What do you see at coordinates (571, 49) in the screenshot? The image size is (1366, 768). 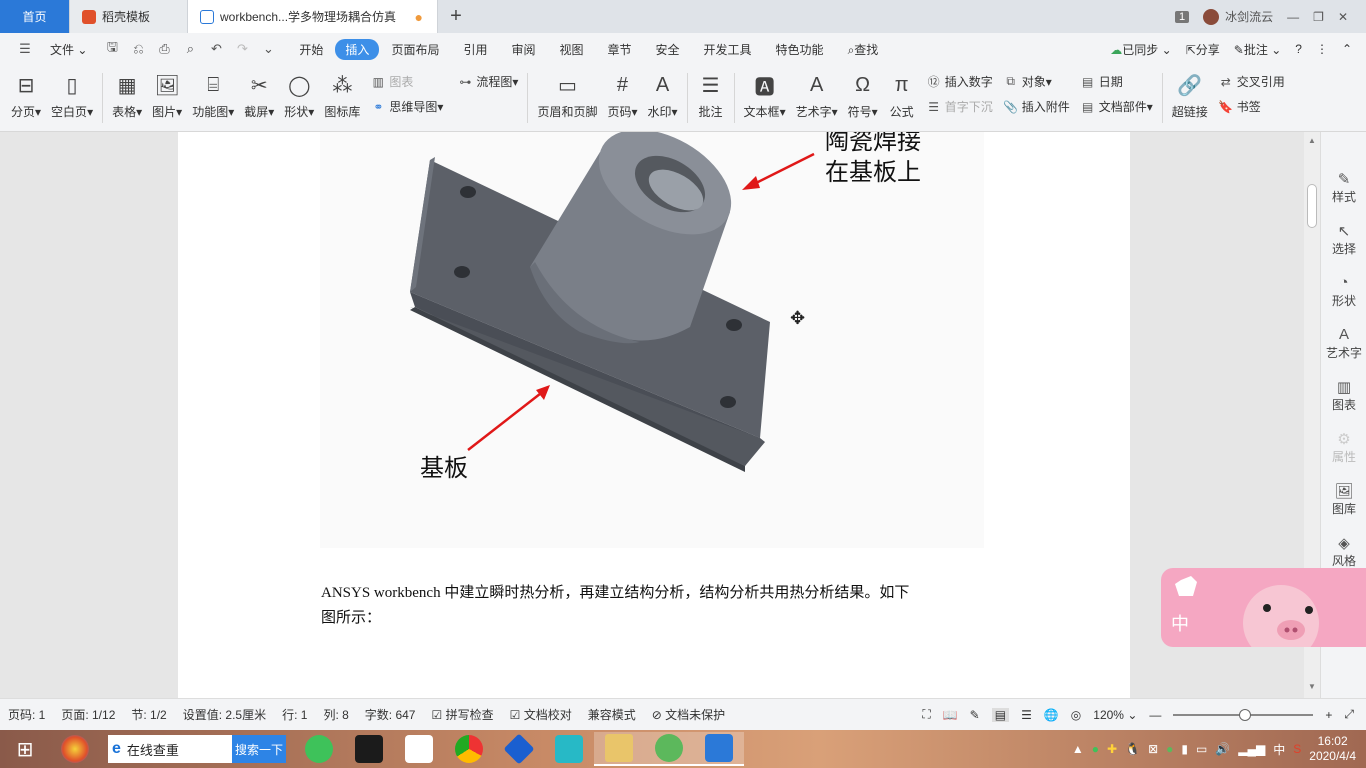 I see `menu-view: 视图` at bounding box center [571, 49].